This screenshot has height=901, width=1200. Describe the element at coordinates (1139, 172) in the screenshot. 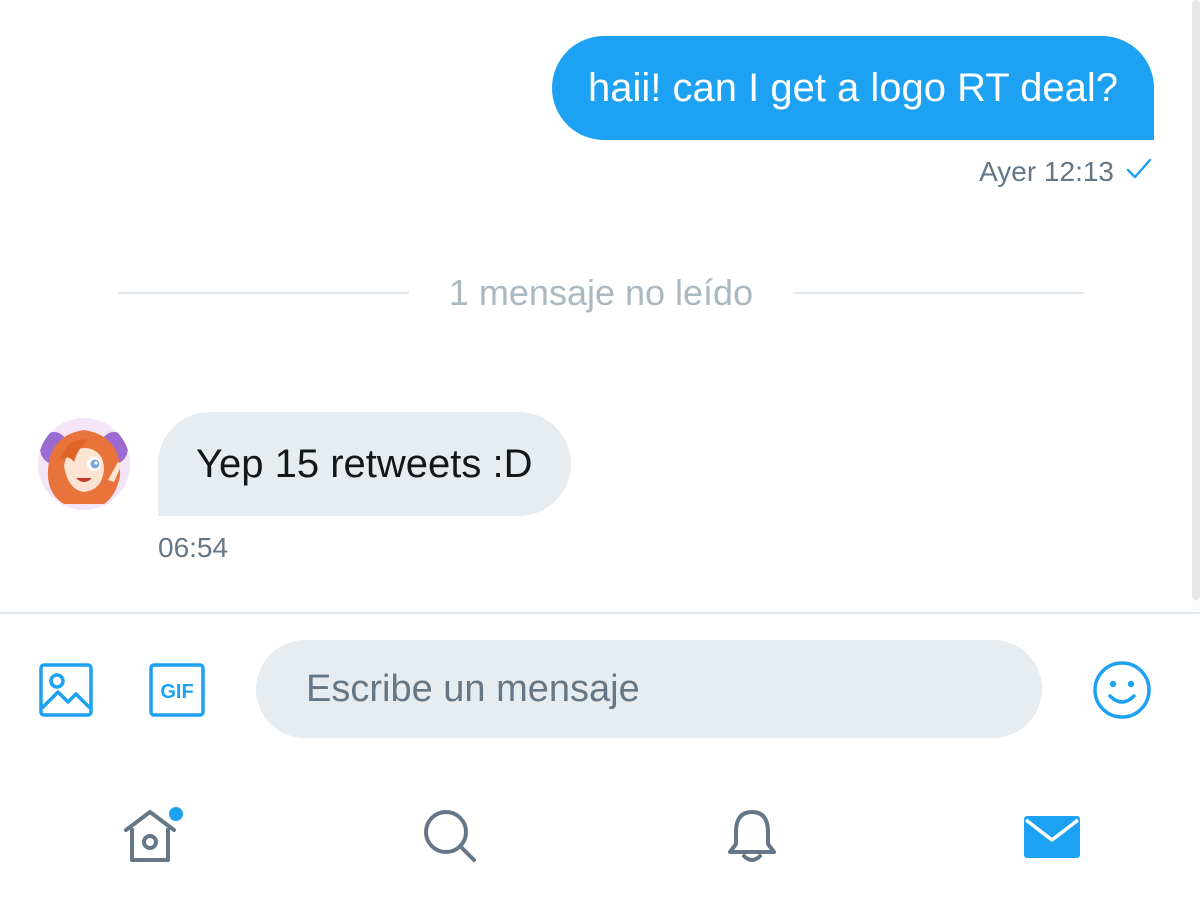

I see `checkmark-icon` at that location.